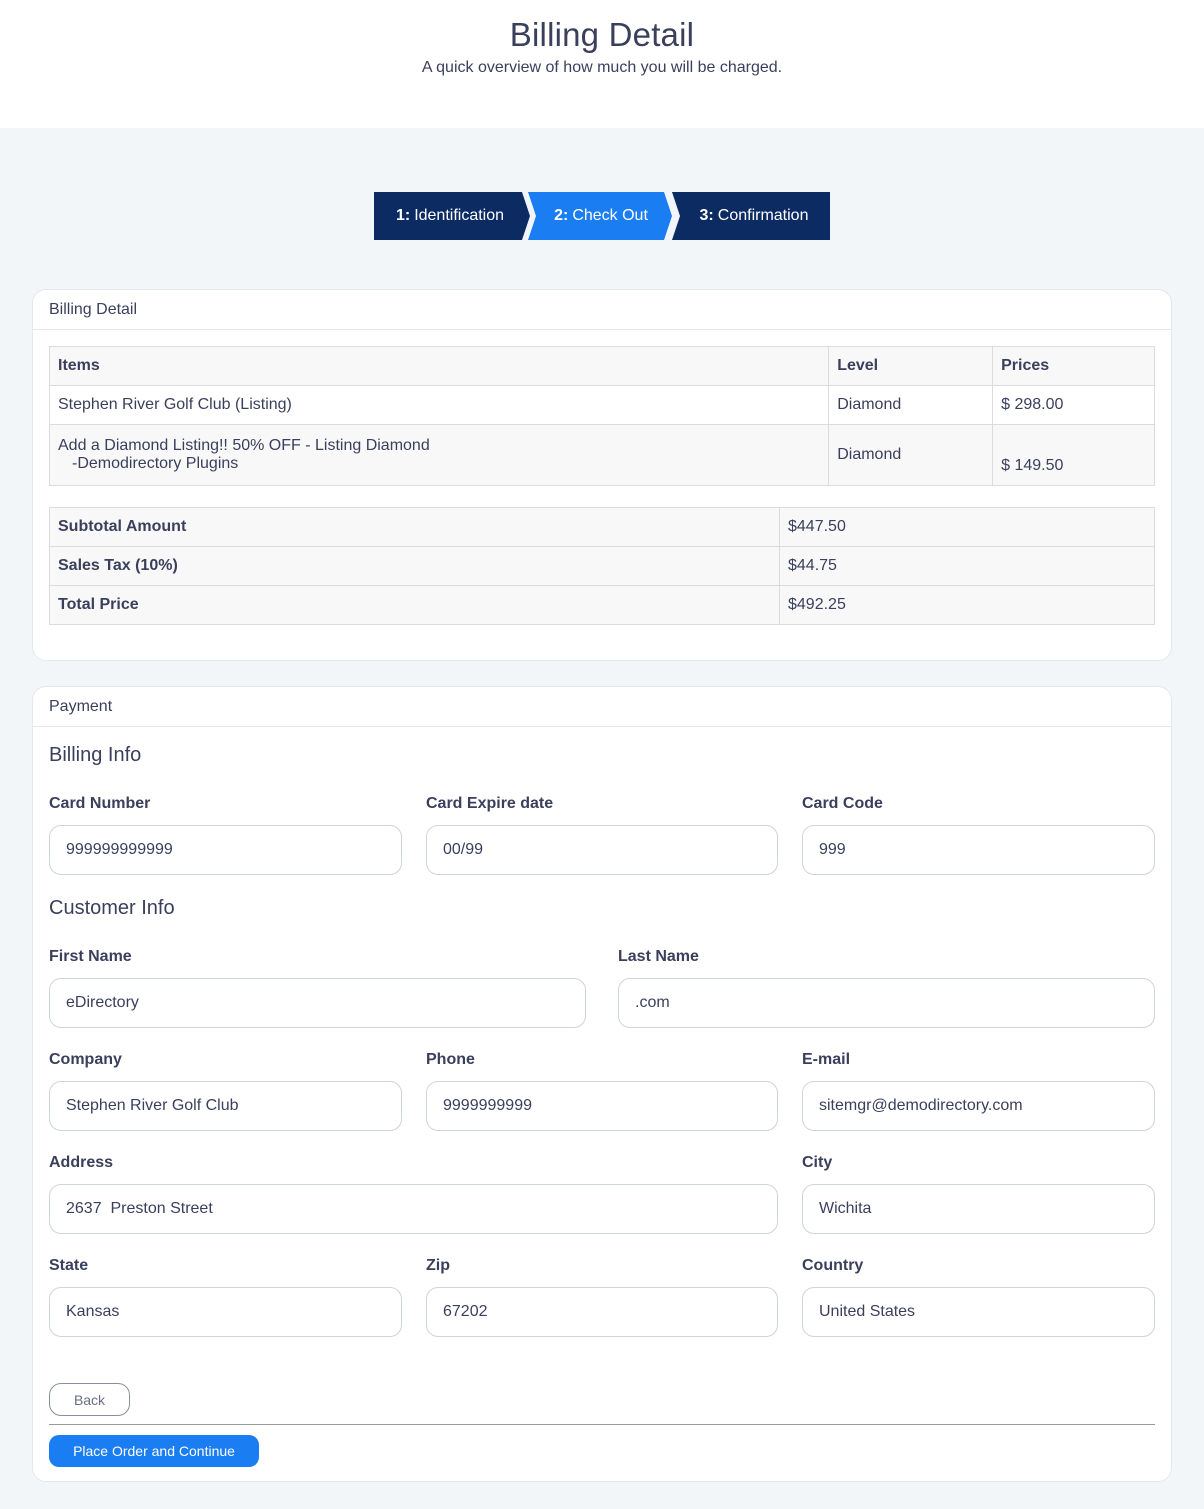  What do you see at coordinates (1073, 366) in the screenshot?
I see `column-header-prices: Prices` at bounding box center [1073, 366].